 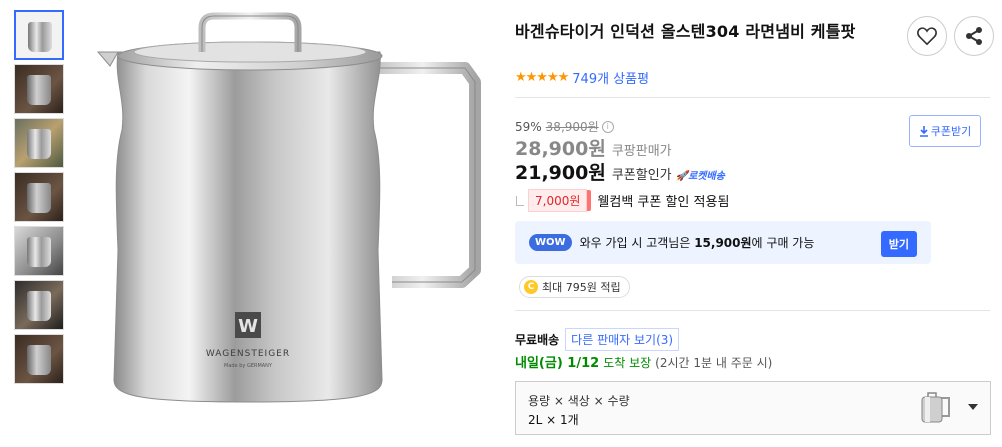 I want to click on coupang-price-label: 쿠팡판매가, so click(x=641, y=151).